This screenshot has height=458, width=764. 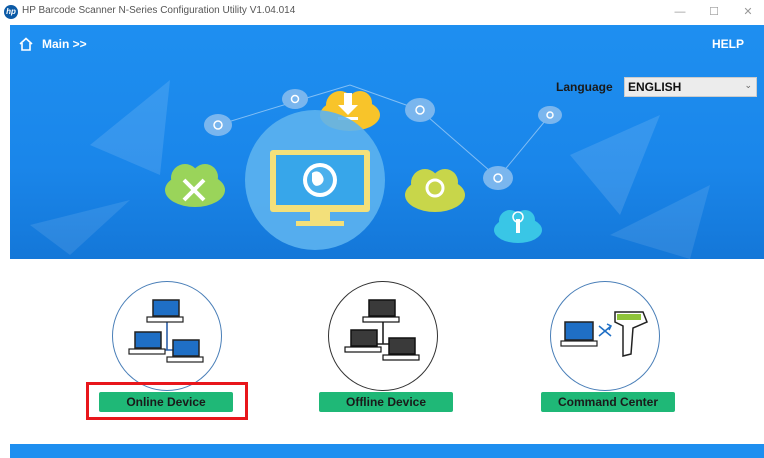 What do you see at coordinates (435, 190) in the screenshot?
I see `sync-cloud-icon` at bounding box center [435, 190].